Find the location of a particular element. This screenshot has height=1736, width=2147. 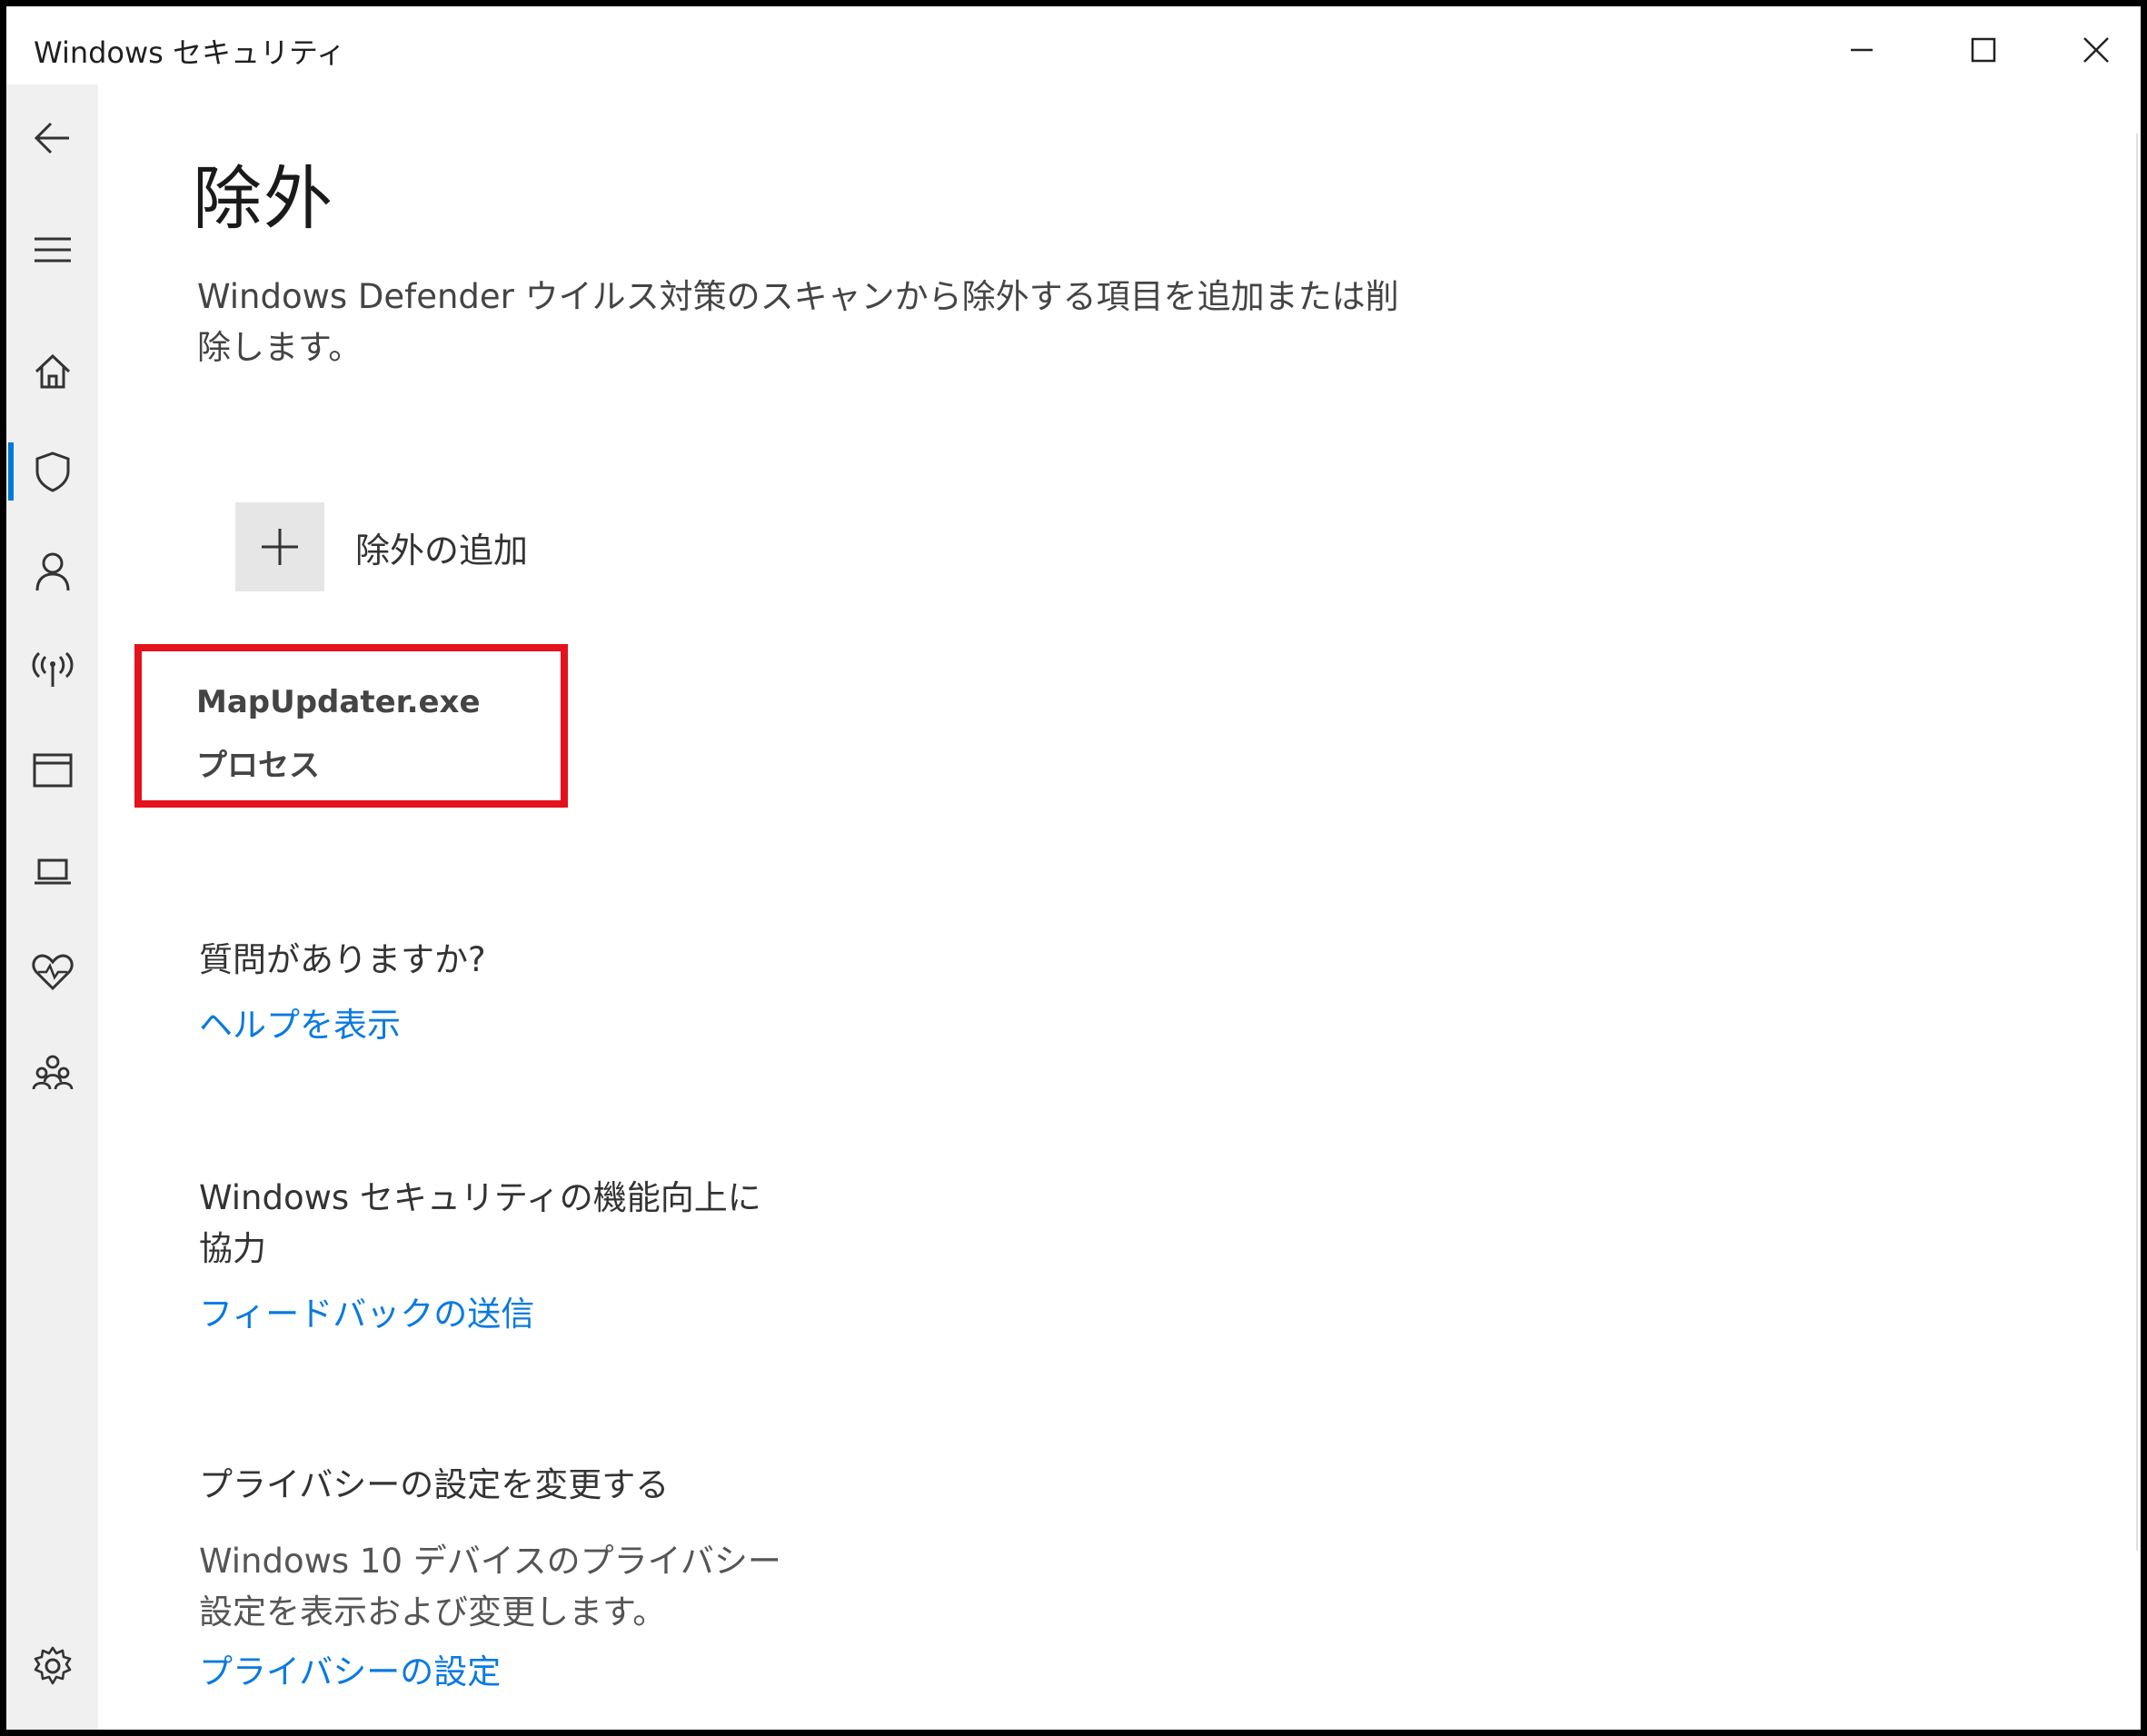

get-help-link: ヘルプを表示 is located at coordinates (300, 1025).